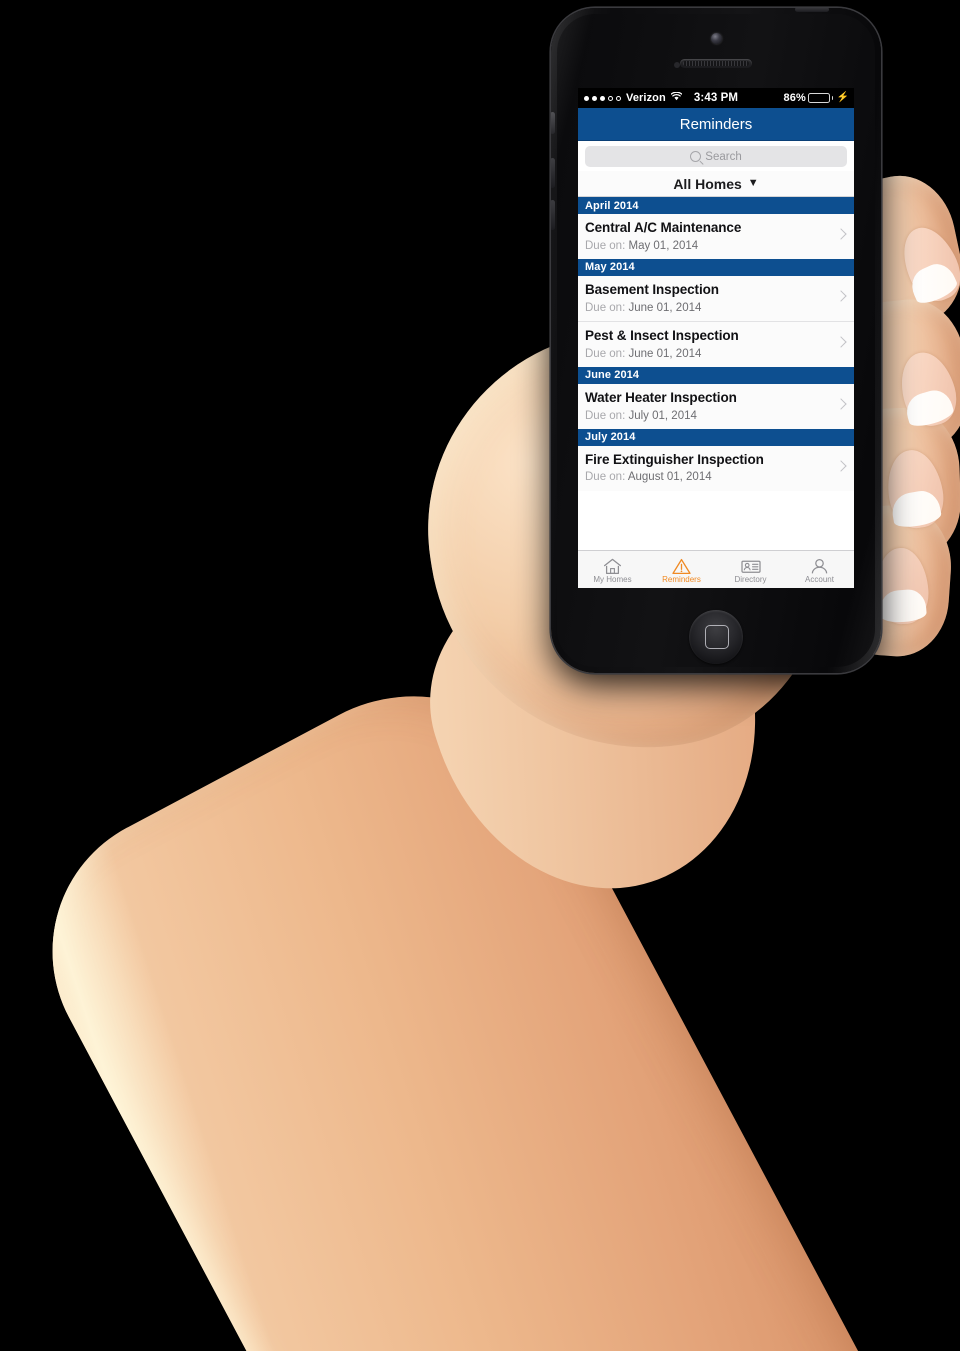  Describe the element at coordinates (717, 637) in the screenshot. I see `home-button-square-icon` at that location.